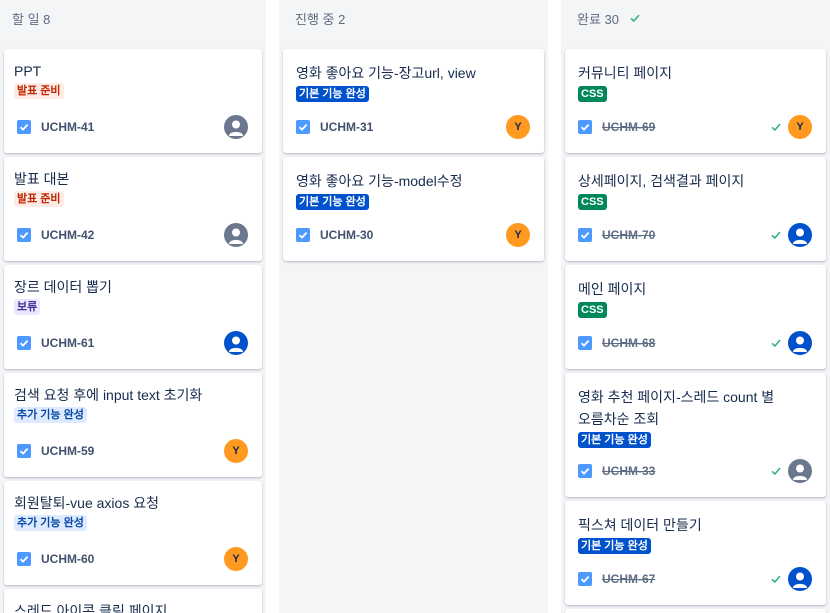 Image resolution: width=830 pixels, height=613 pixels. I want to click on issue-title: 상세페이지, 검색결과 페이지, so click(661, 181).